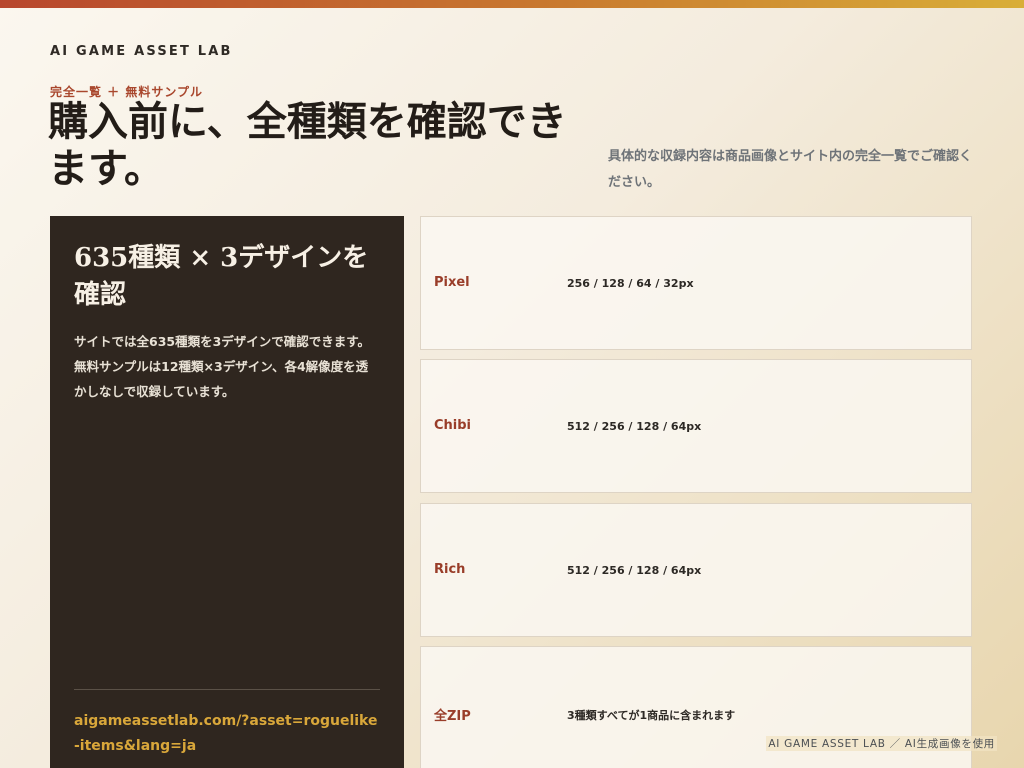  What do you see at coordinates (307, 145) in the screenshot?
I see `page-title: 購入前に、全種類を確認できます。` at bounding box center [307, 145].